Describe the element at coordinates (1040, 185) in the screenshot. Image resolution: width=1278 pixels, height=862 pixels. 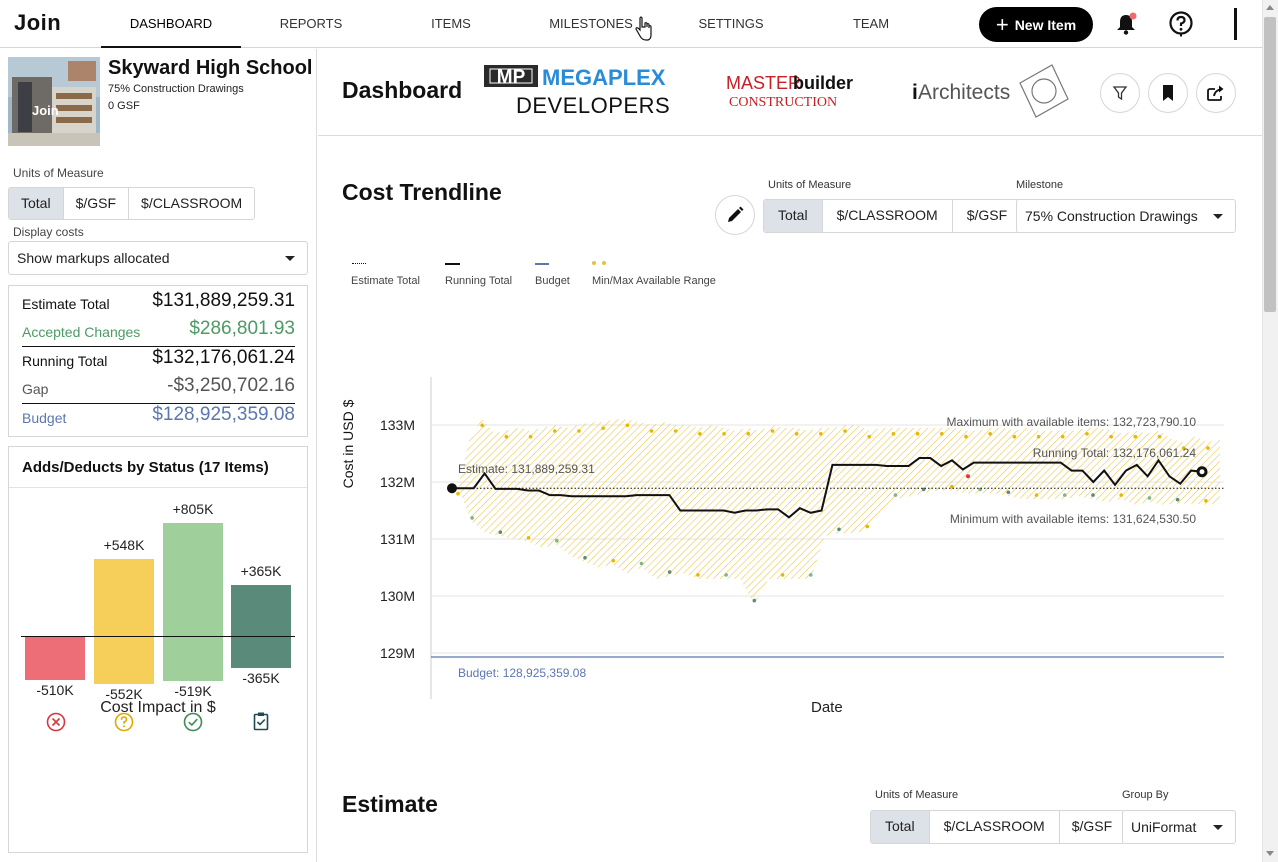
I see `milestone-label: Milestone` at that location.